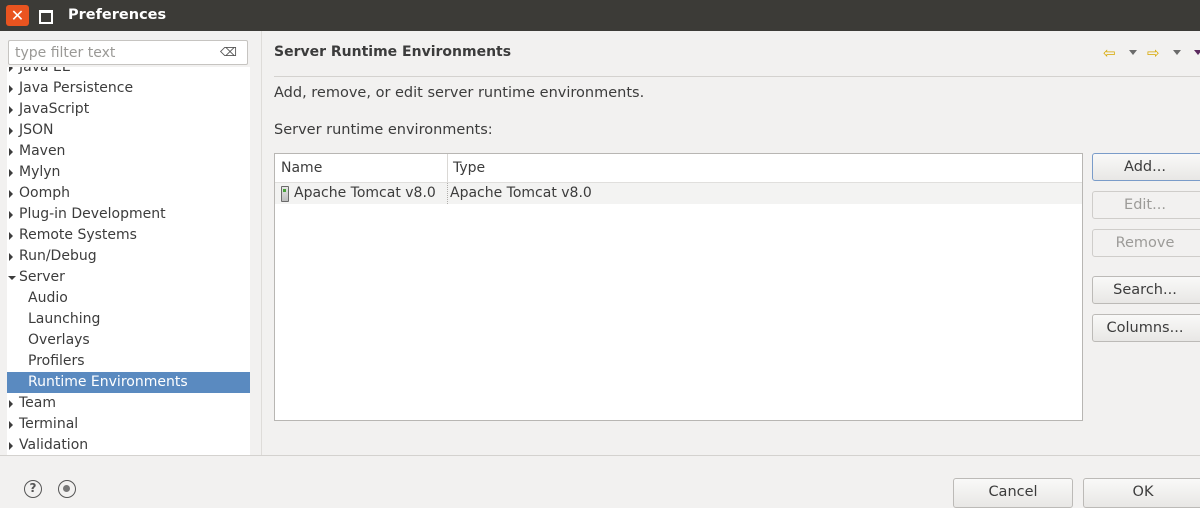 Image resolution: width=1200 pixels, height=508 pixels. What do you see at coordinates (42, 151) in the screenshot?
I see `tree-item-label: Maven` at bounding box center [42, 151].